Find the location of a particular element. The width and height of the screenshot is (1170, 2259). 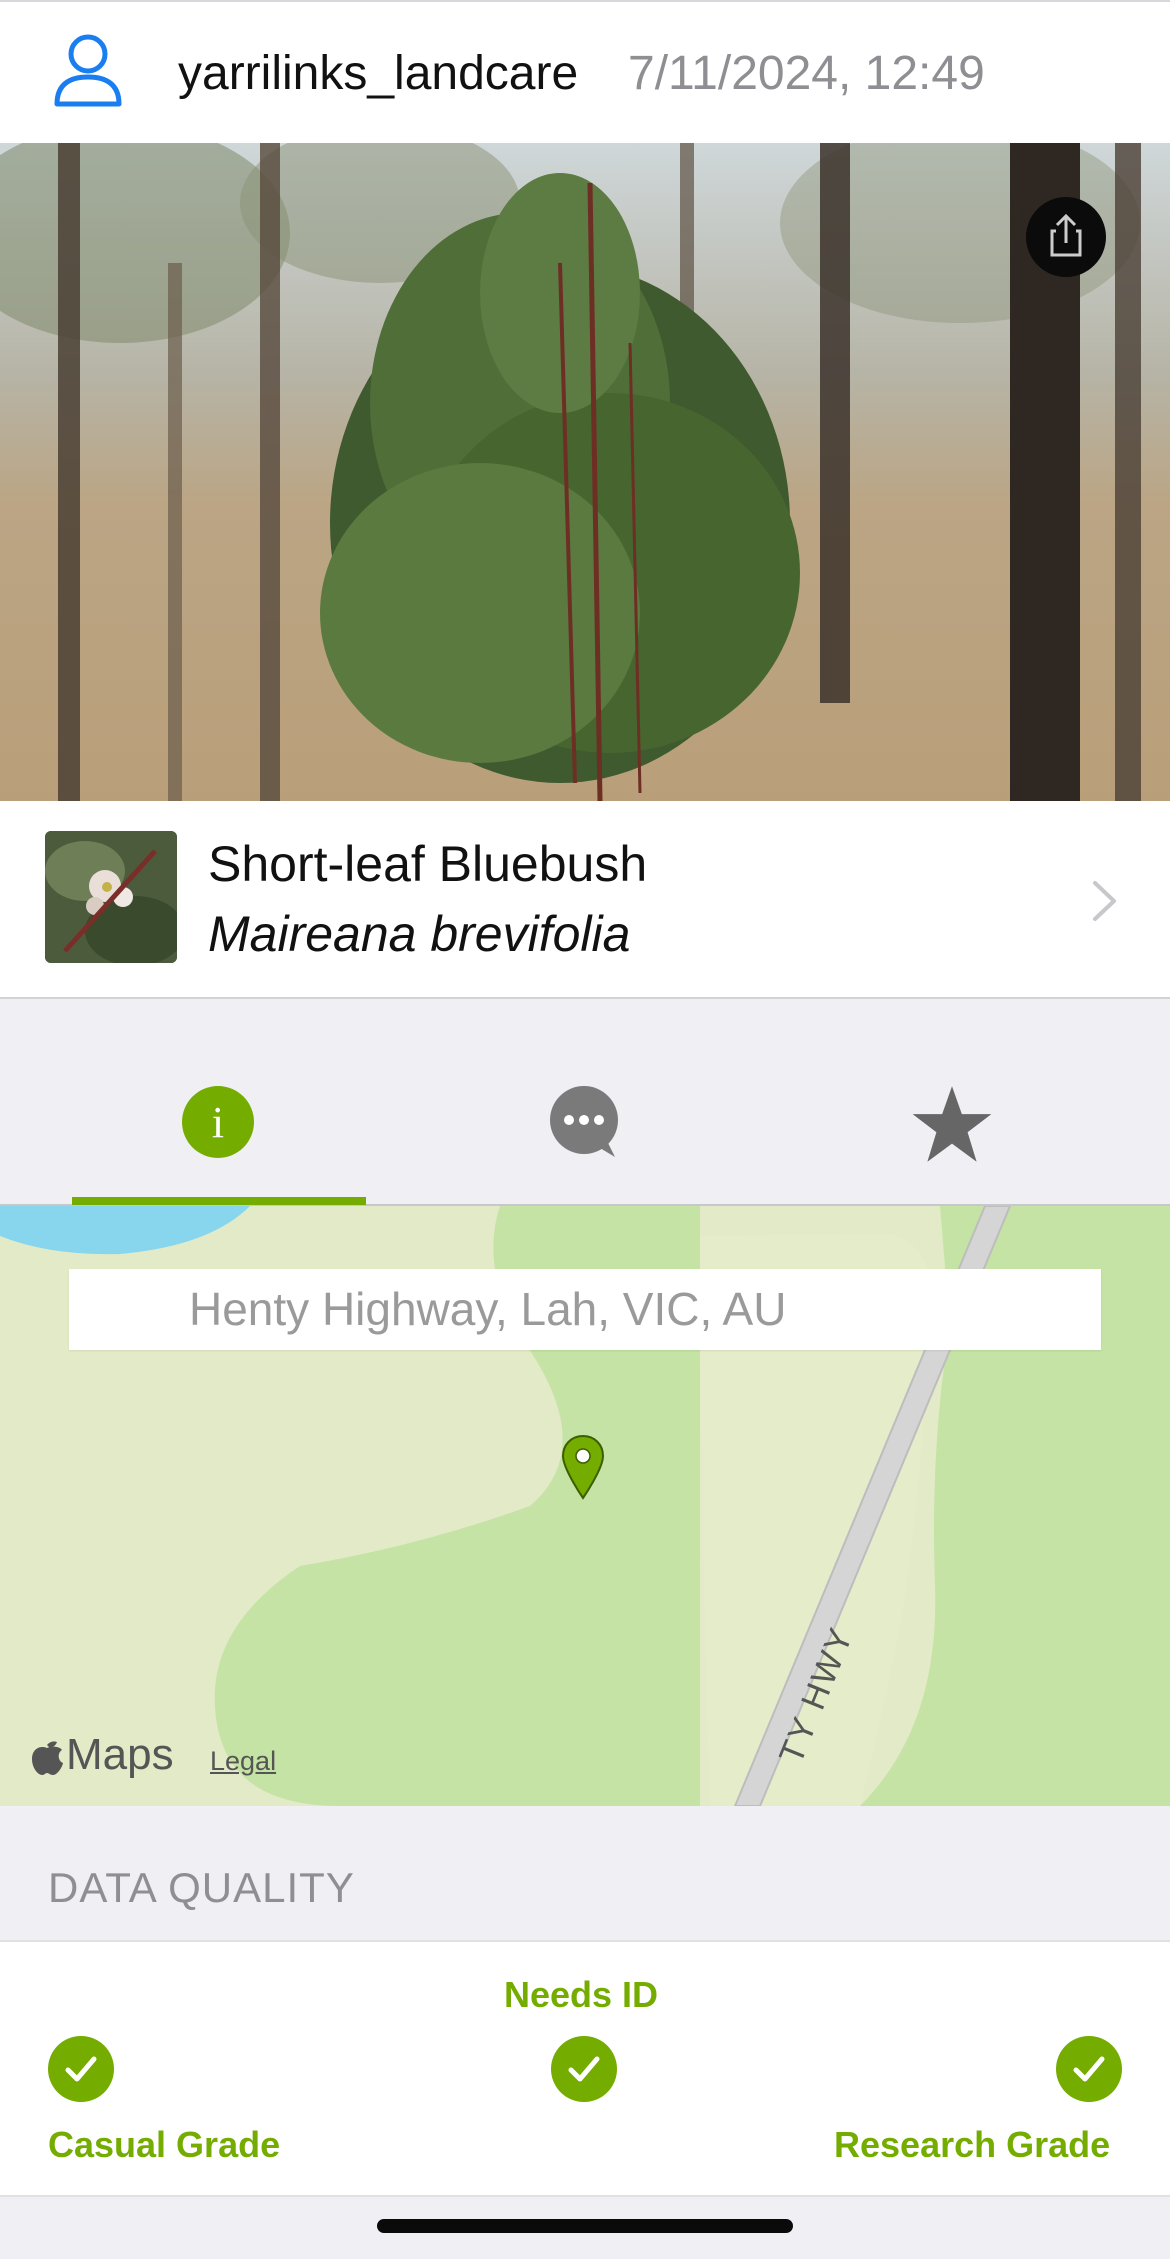

star-icon is located at coordinates (952, 1124).